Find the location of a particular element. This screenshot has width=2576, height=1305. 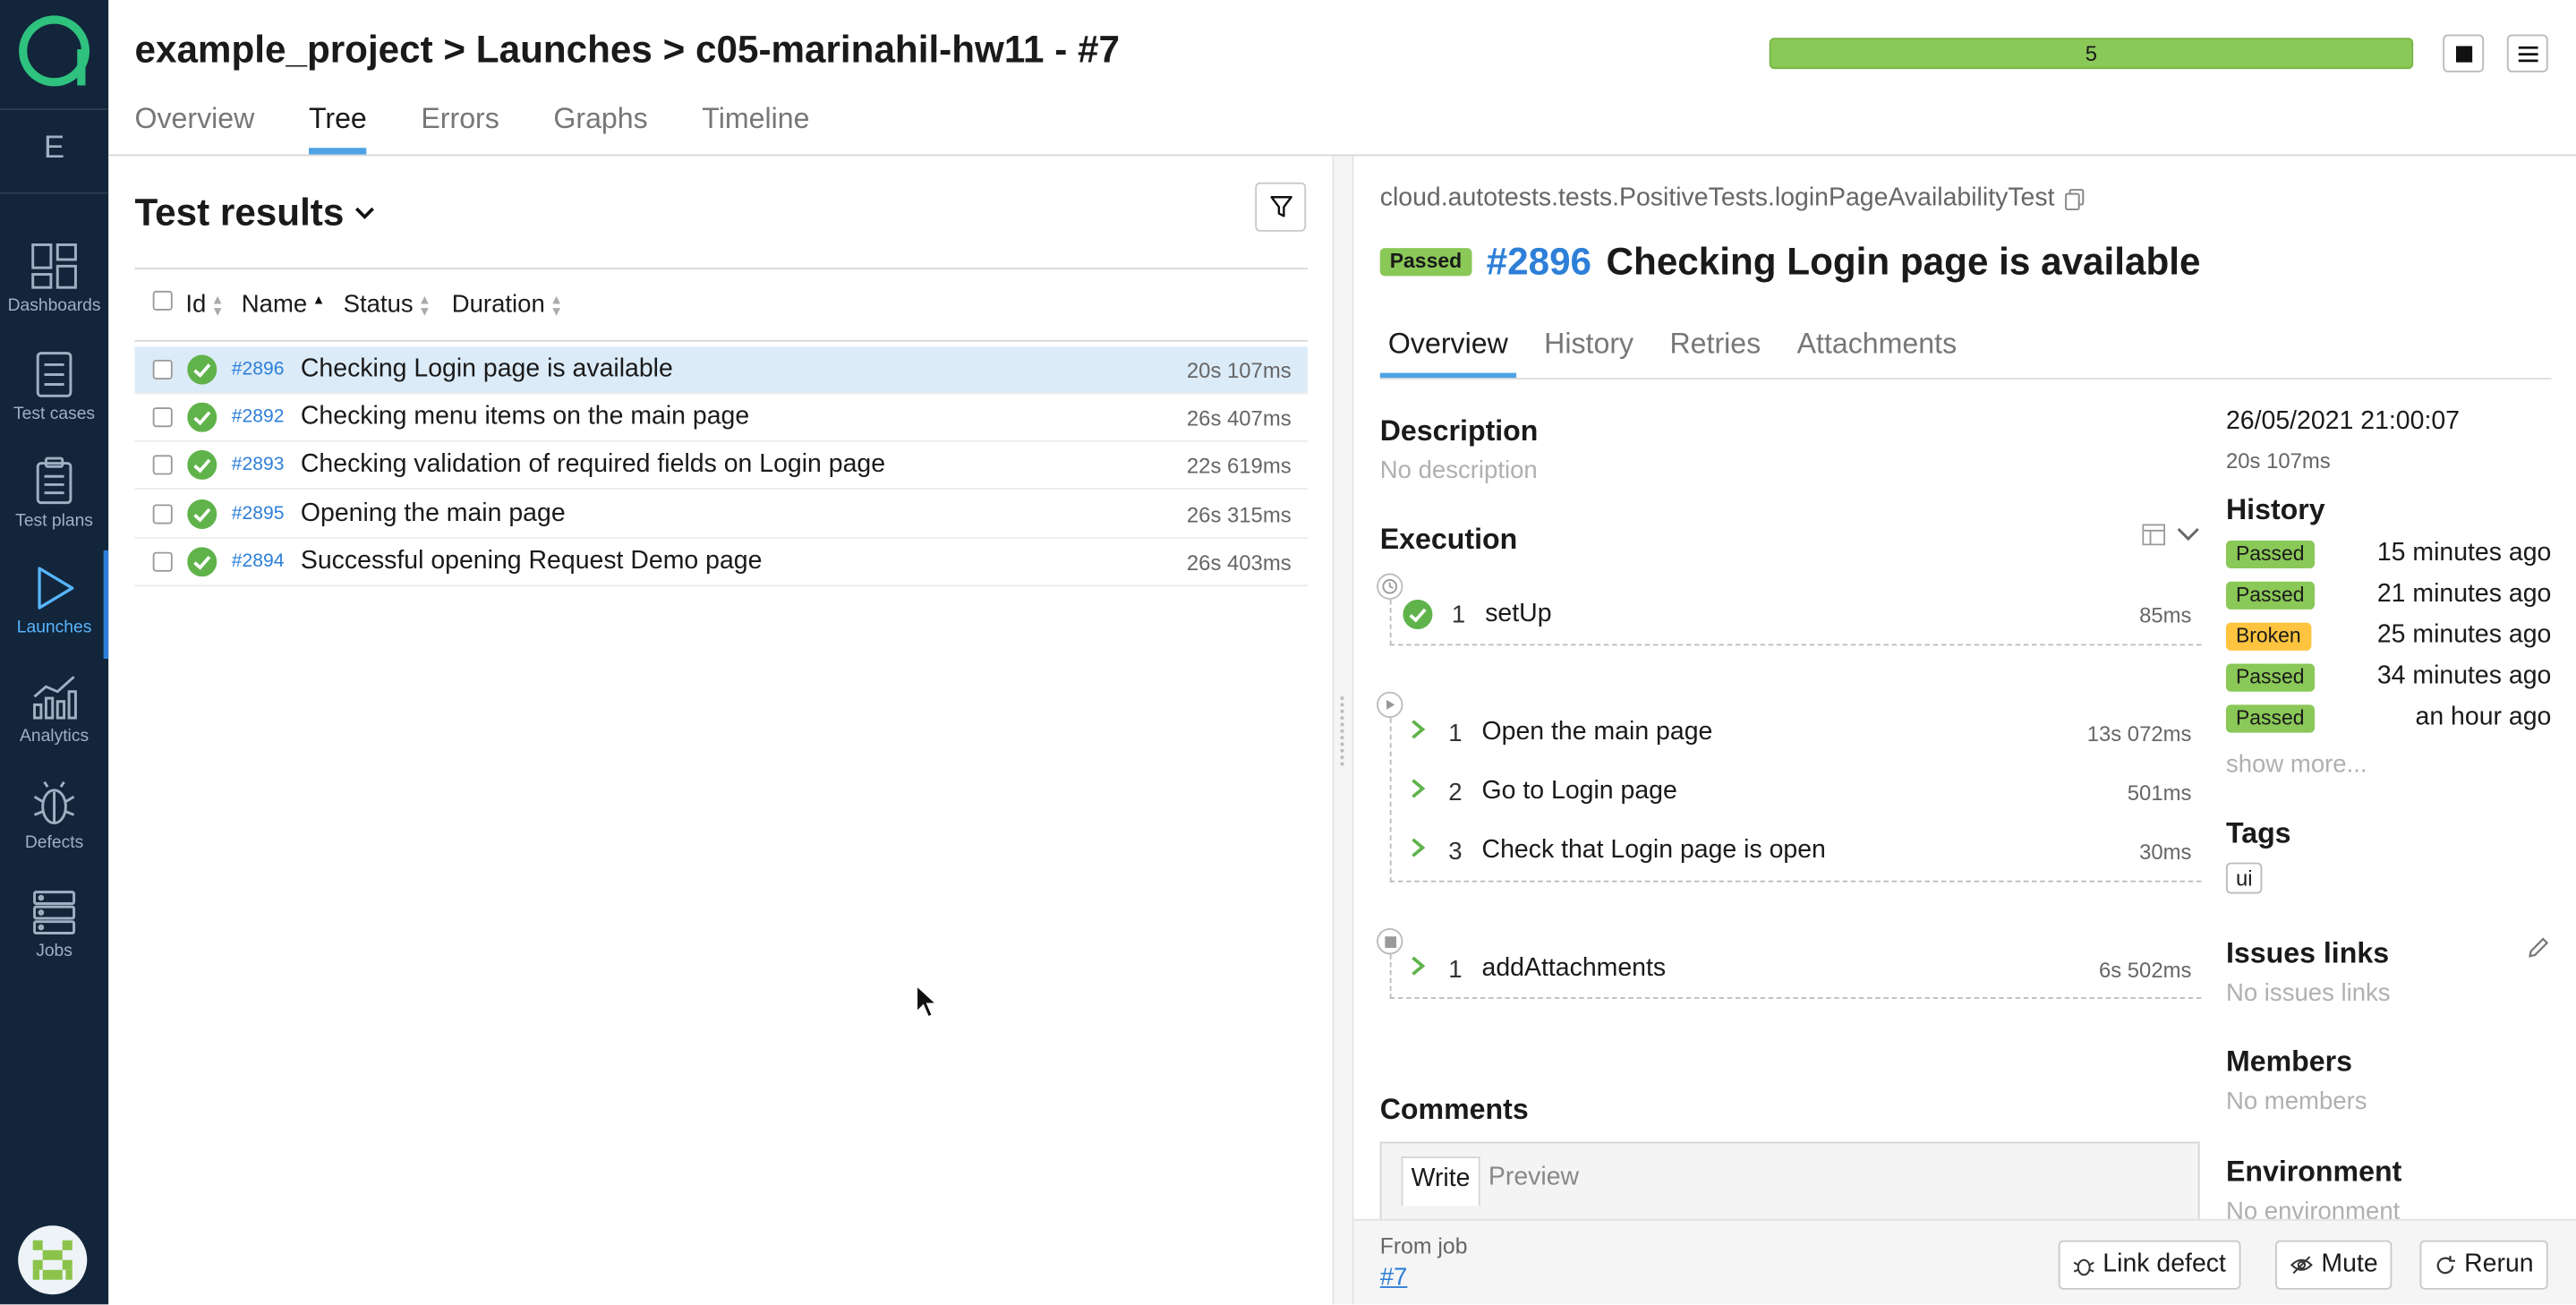

avatar is located at coordinates (53, 1260).